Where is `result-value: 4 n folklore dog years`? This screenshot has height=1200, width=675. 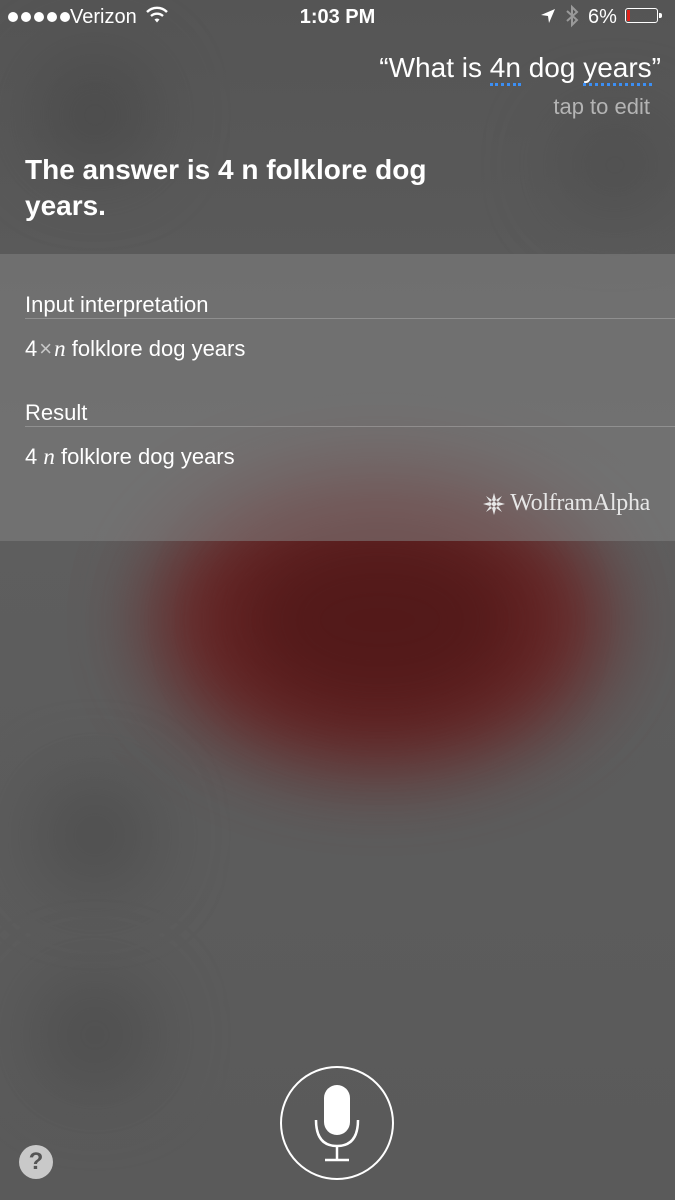 result-value: 4 n folklore dog years is located at coordinates (130, 456).